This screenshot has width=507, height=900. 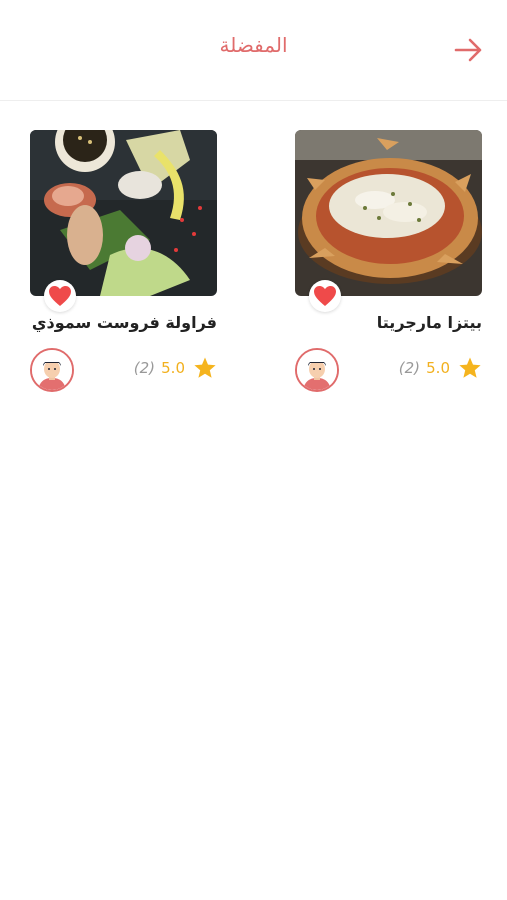 I want to click on app-header: المفضلة, so click(x=253, y=50).